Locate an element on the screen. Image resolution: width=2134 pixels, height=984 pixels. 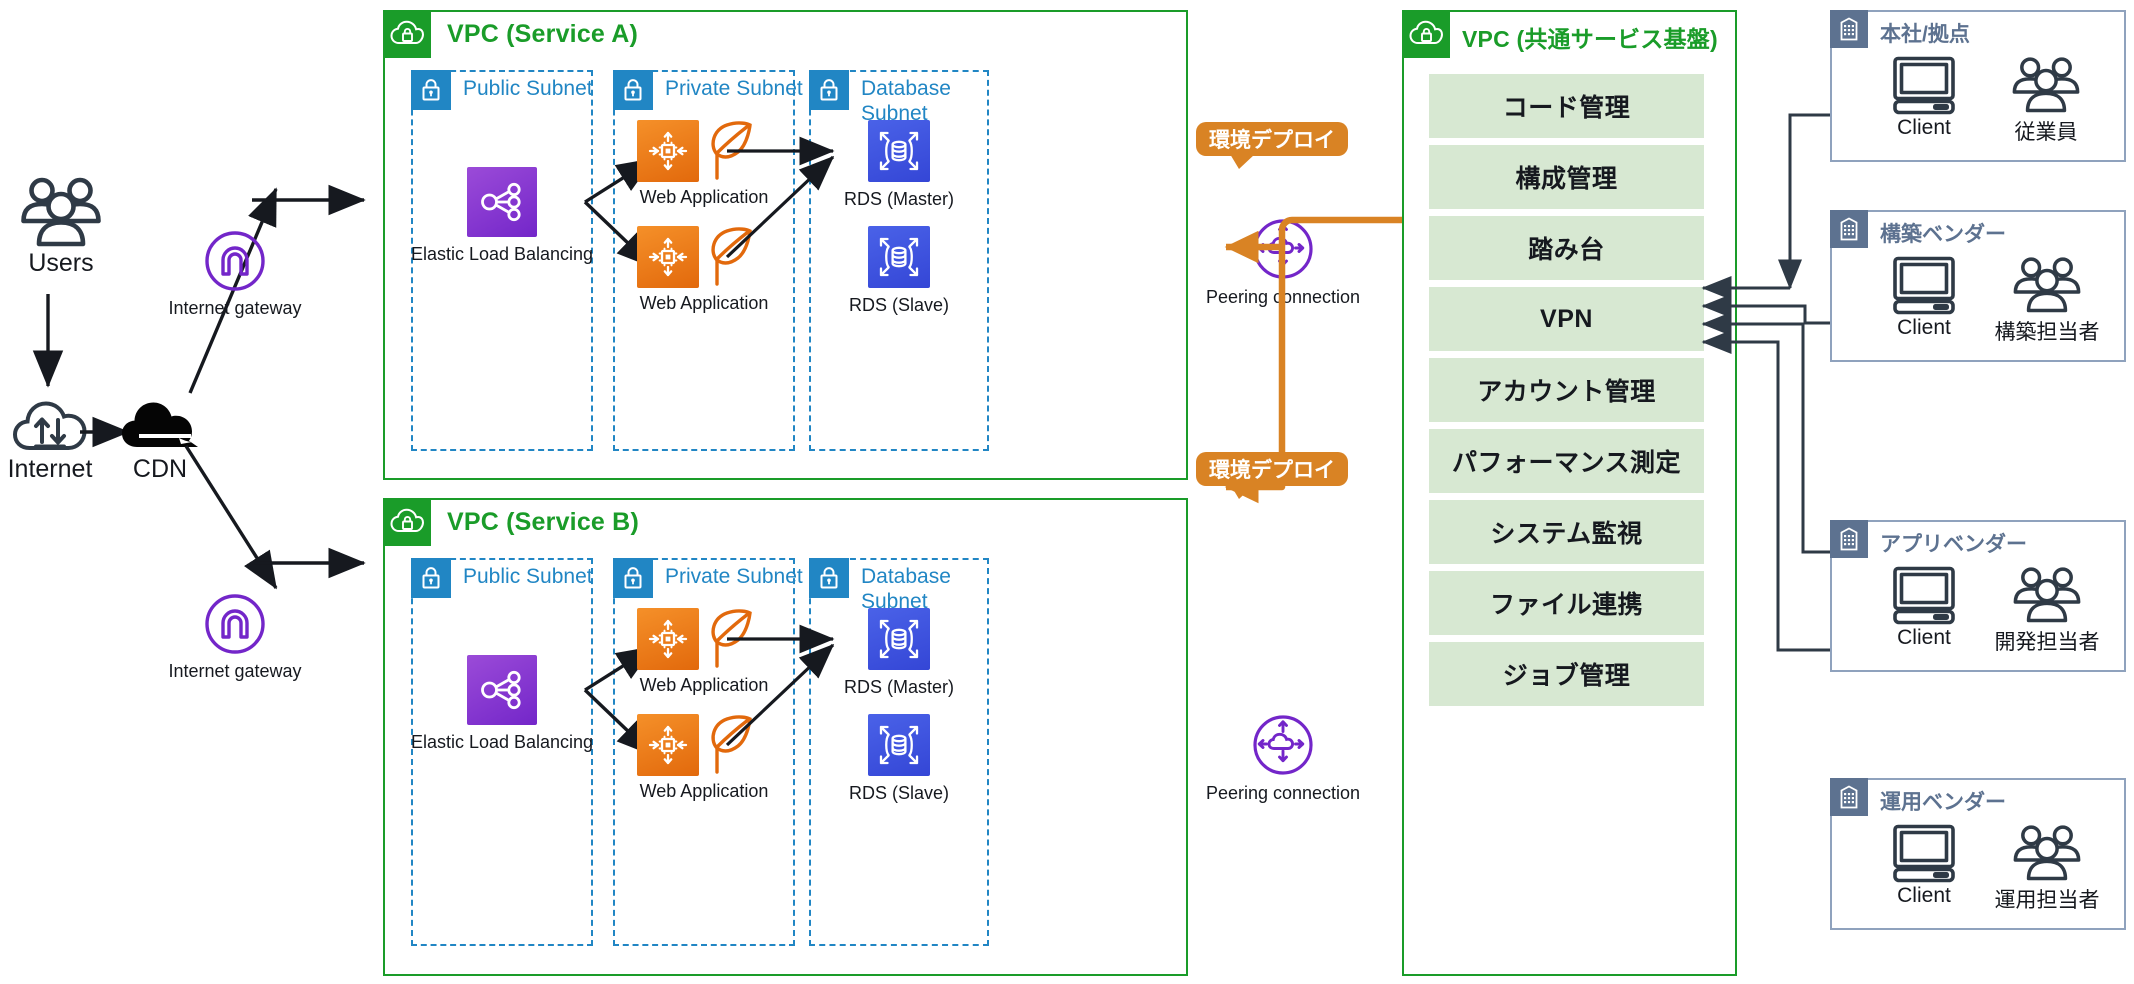
vendor-people-node: 構築担当者 is located at coordinates (2047, 301).